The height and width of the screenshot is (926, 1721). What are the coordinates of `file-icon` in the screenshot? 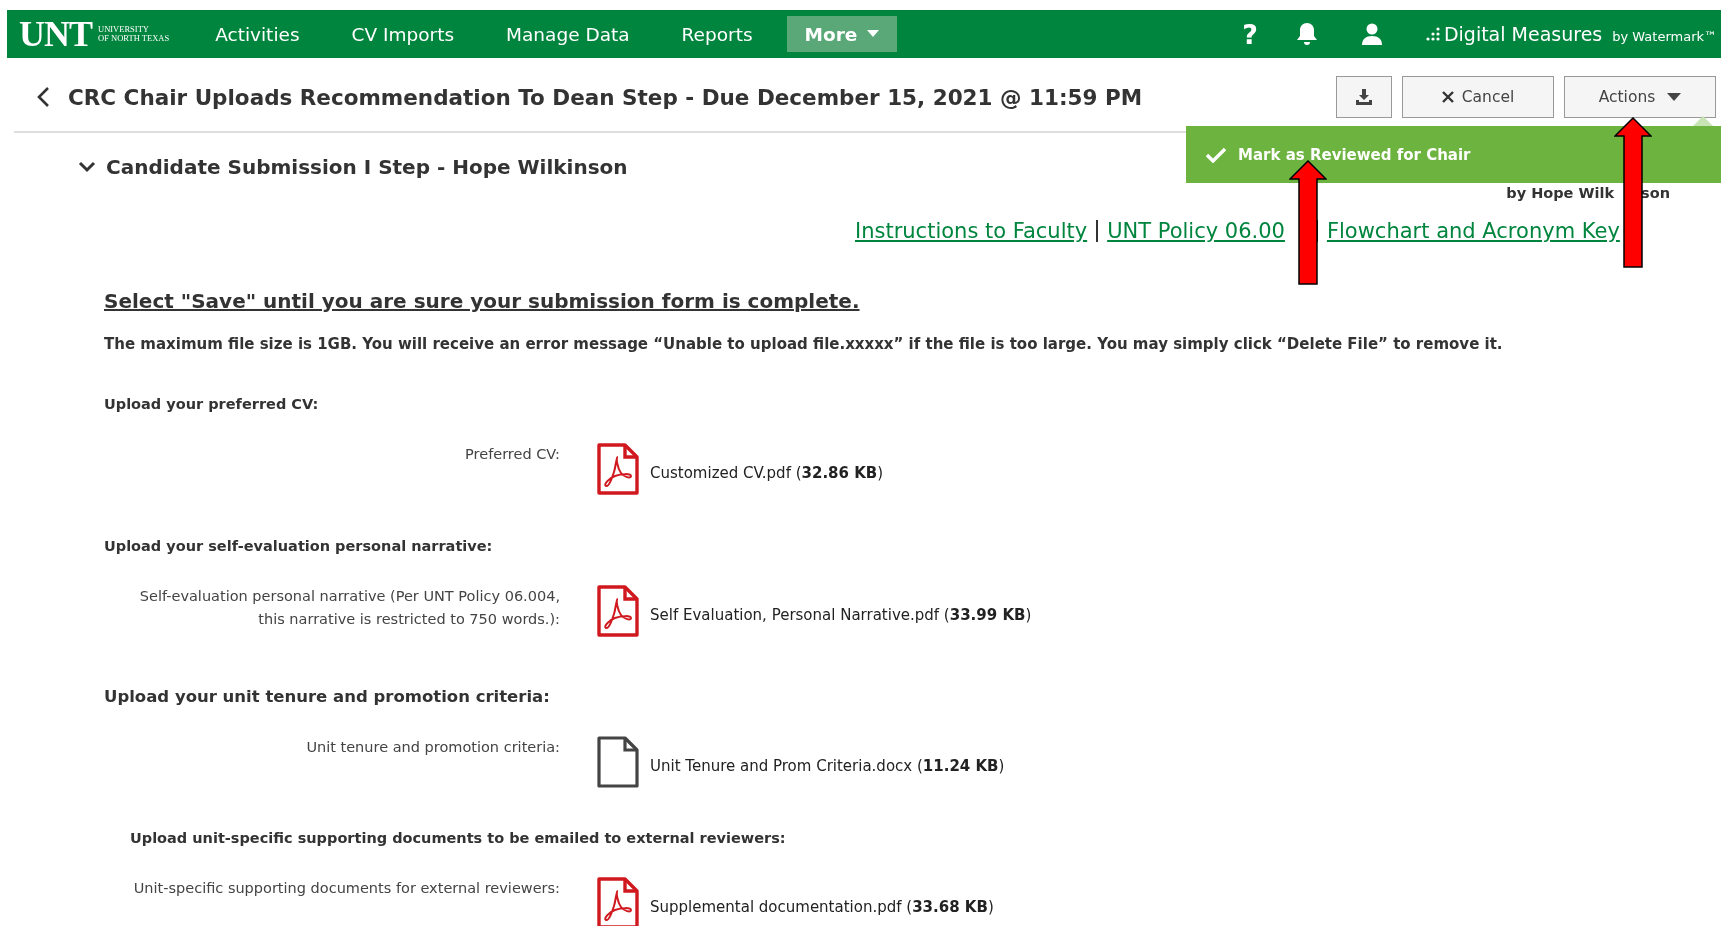 It's located at (618, 762).